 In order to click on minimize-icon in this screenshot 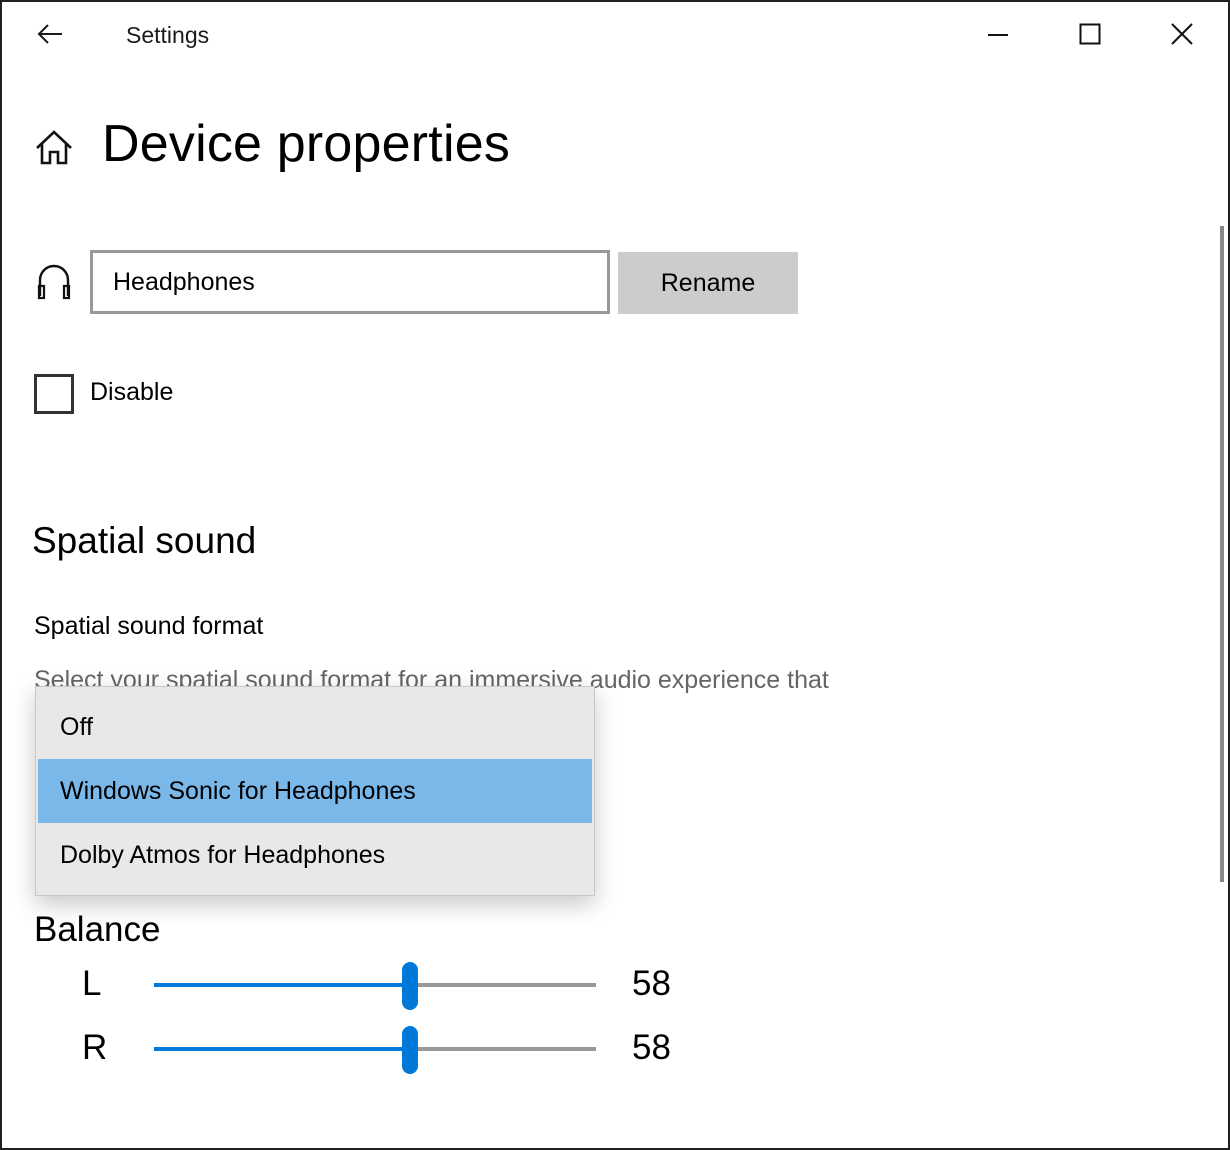, I will do `click(998, 35)`.